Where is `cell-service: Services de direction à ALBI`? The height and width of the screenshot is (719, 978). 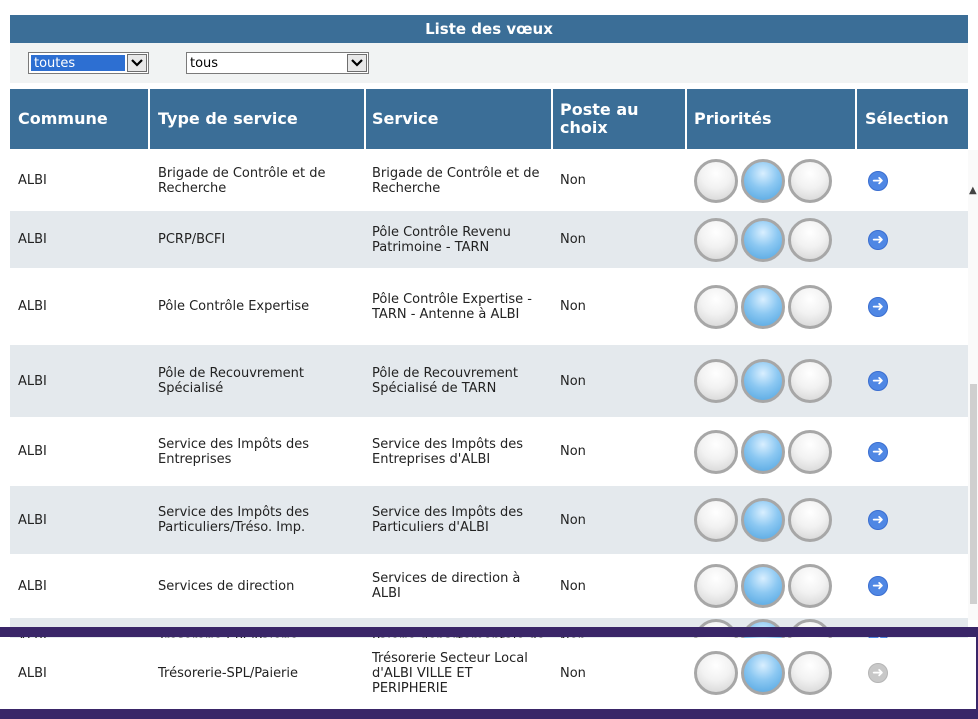 cell-service: Services de direction à ALBI is located at coordinates (446, 586).